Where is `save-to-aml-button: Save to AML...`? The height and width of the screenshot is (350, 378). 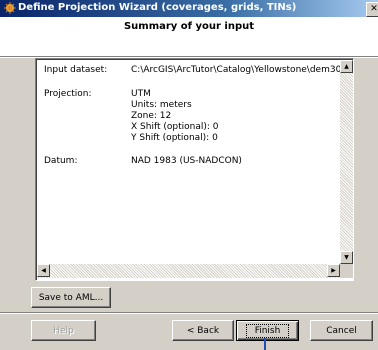
save-to-aml-button: Save to AML... is located at coordinates (71, 297).